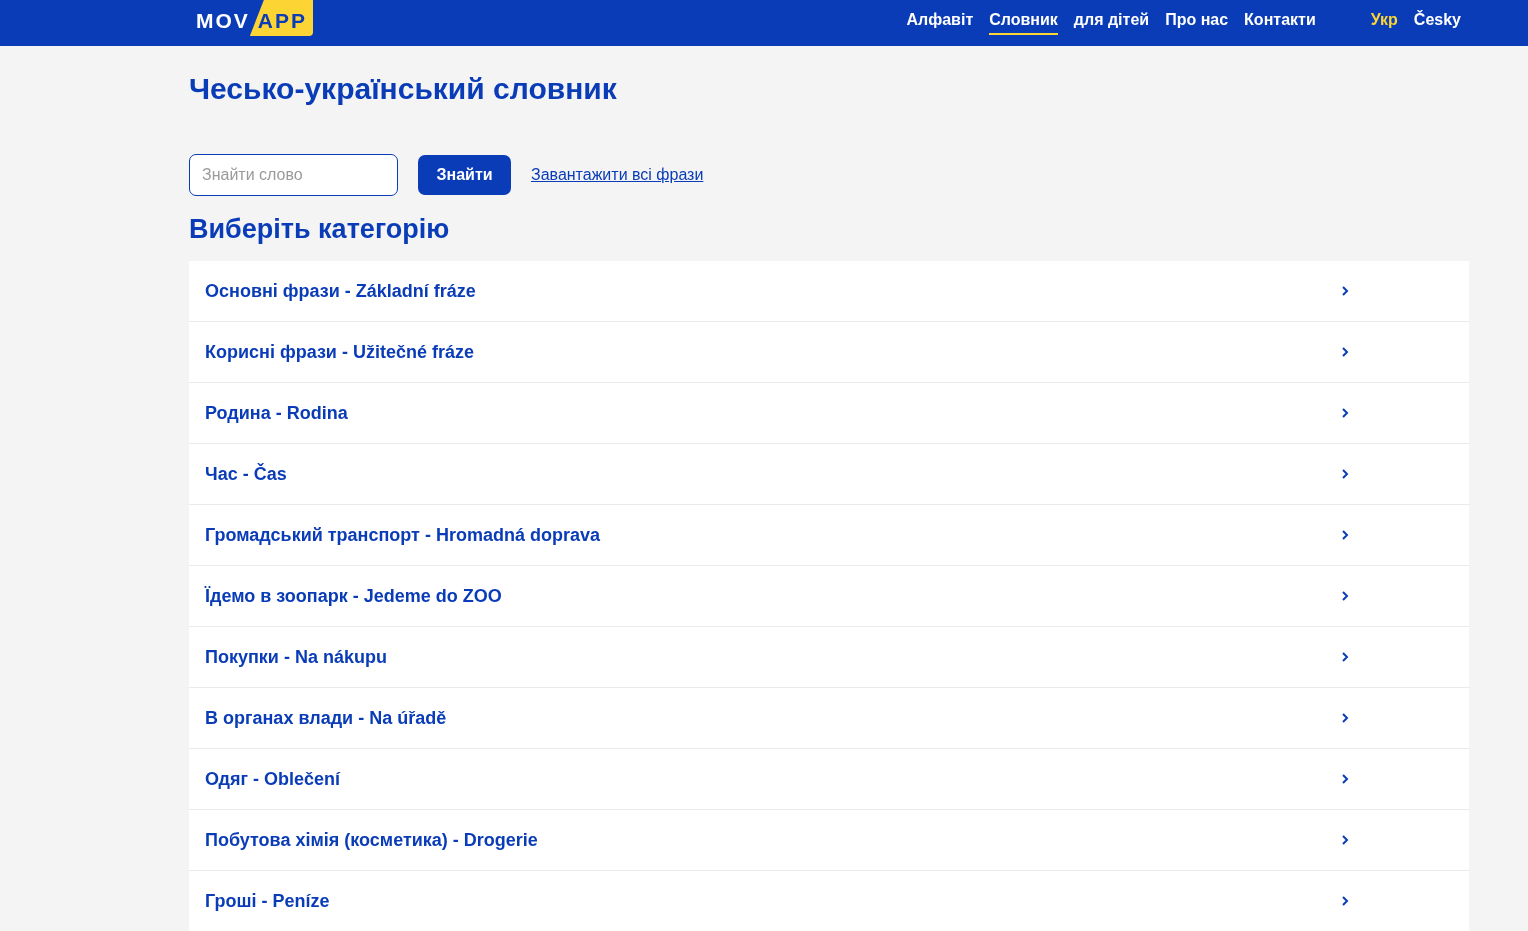 This screenshot has width=1528, height=931. I want to click on nav-link: Контакти, so click(1280, 23).